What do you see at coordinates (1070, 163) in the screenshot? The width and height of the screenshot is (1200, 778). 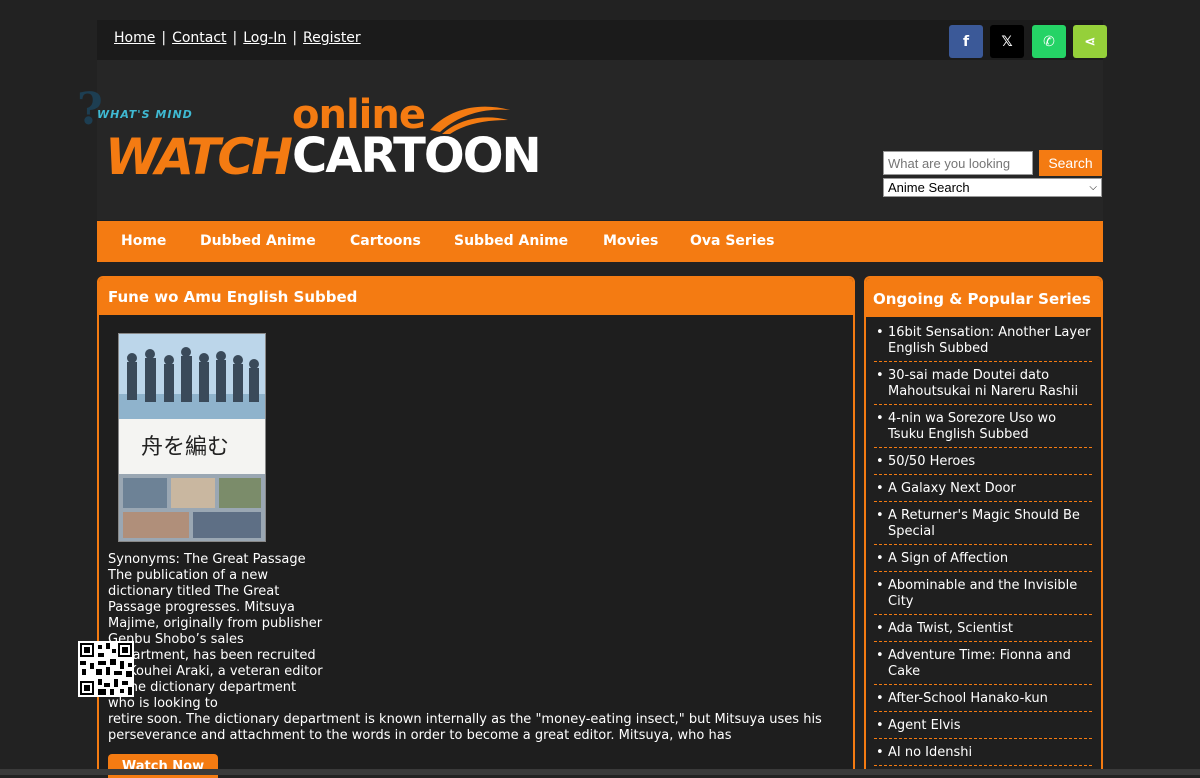 I see `search-button: Search` at bounding box center [1070, 163].